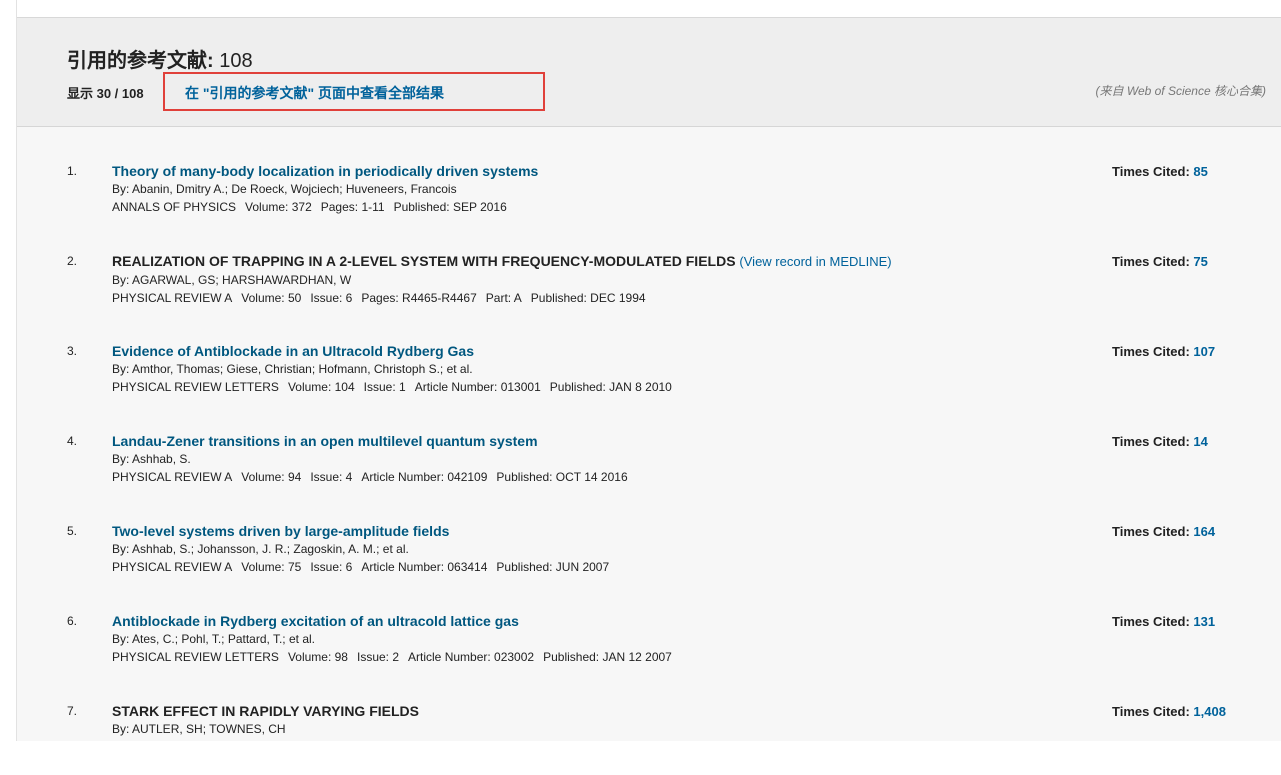  I want to click on record-pages: Pages: R4465-R4467, so click(419, 298).